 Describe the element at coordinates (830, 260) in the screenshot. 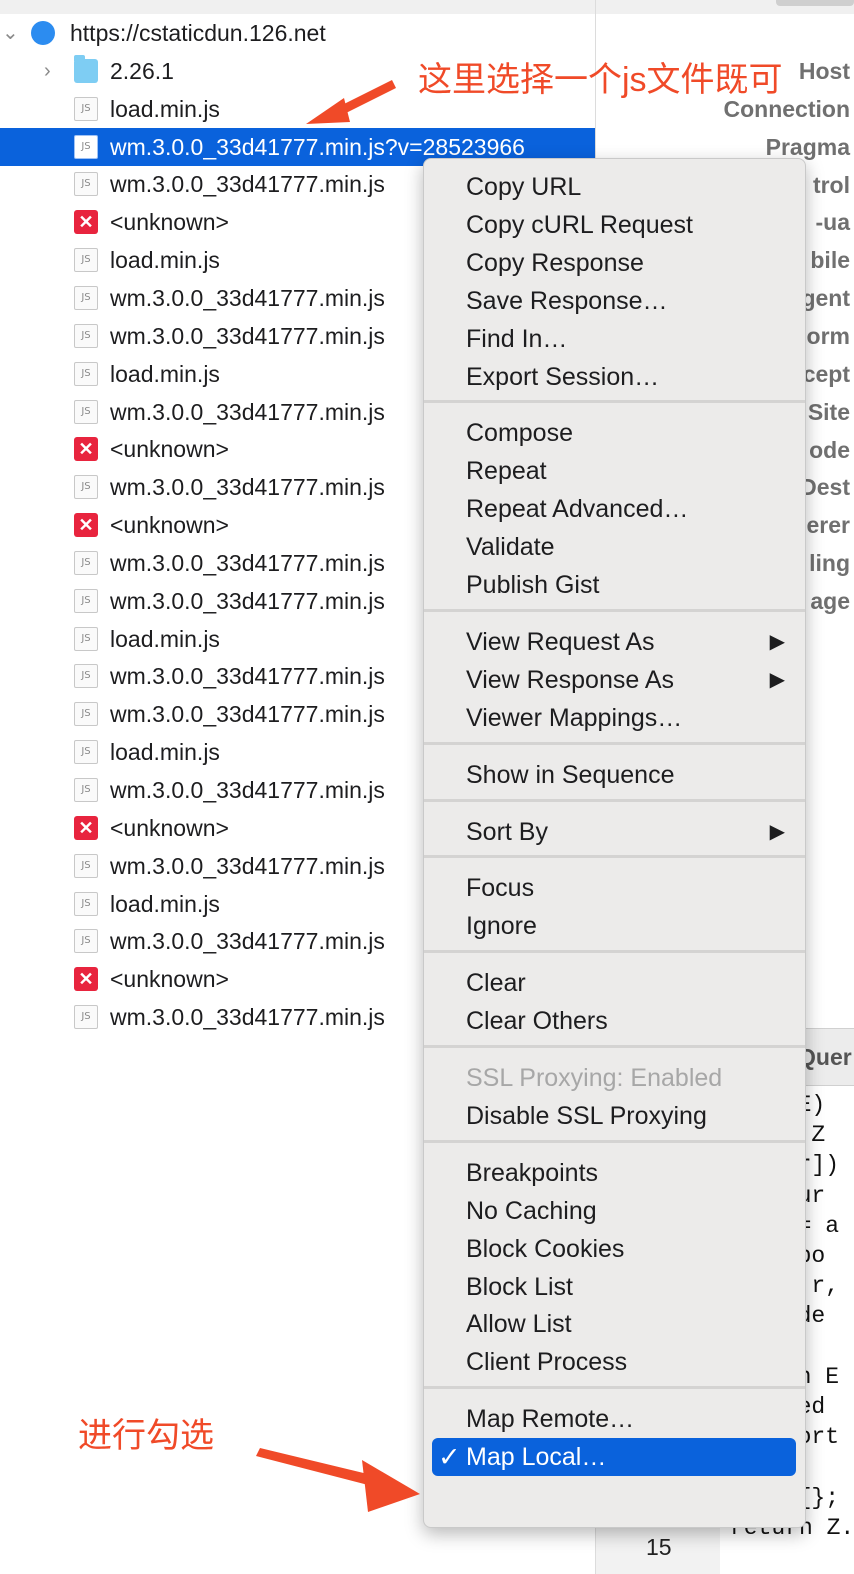

I see `header-name: bile` at that location.